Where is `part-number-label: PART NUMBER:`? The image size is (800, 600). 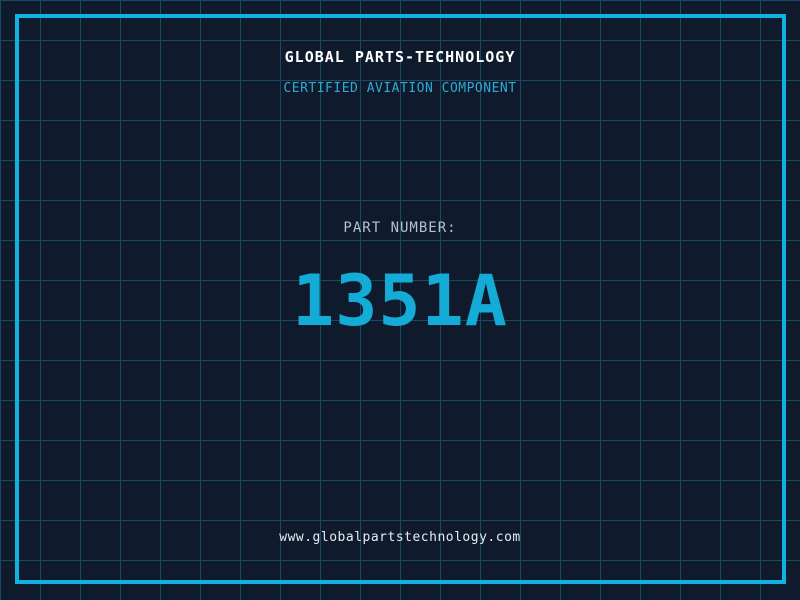 part-number-label: PART NUMBER: is located at coordinates (400, 228).